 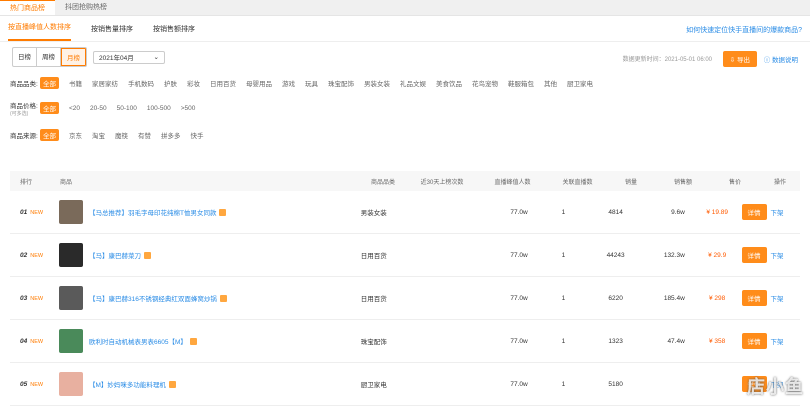 What do you see at coordinates (73, 57) in the screenshot?
I see `period-month: 月榜` at bounding box center [73, 57].